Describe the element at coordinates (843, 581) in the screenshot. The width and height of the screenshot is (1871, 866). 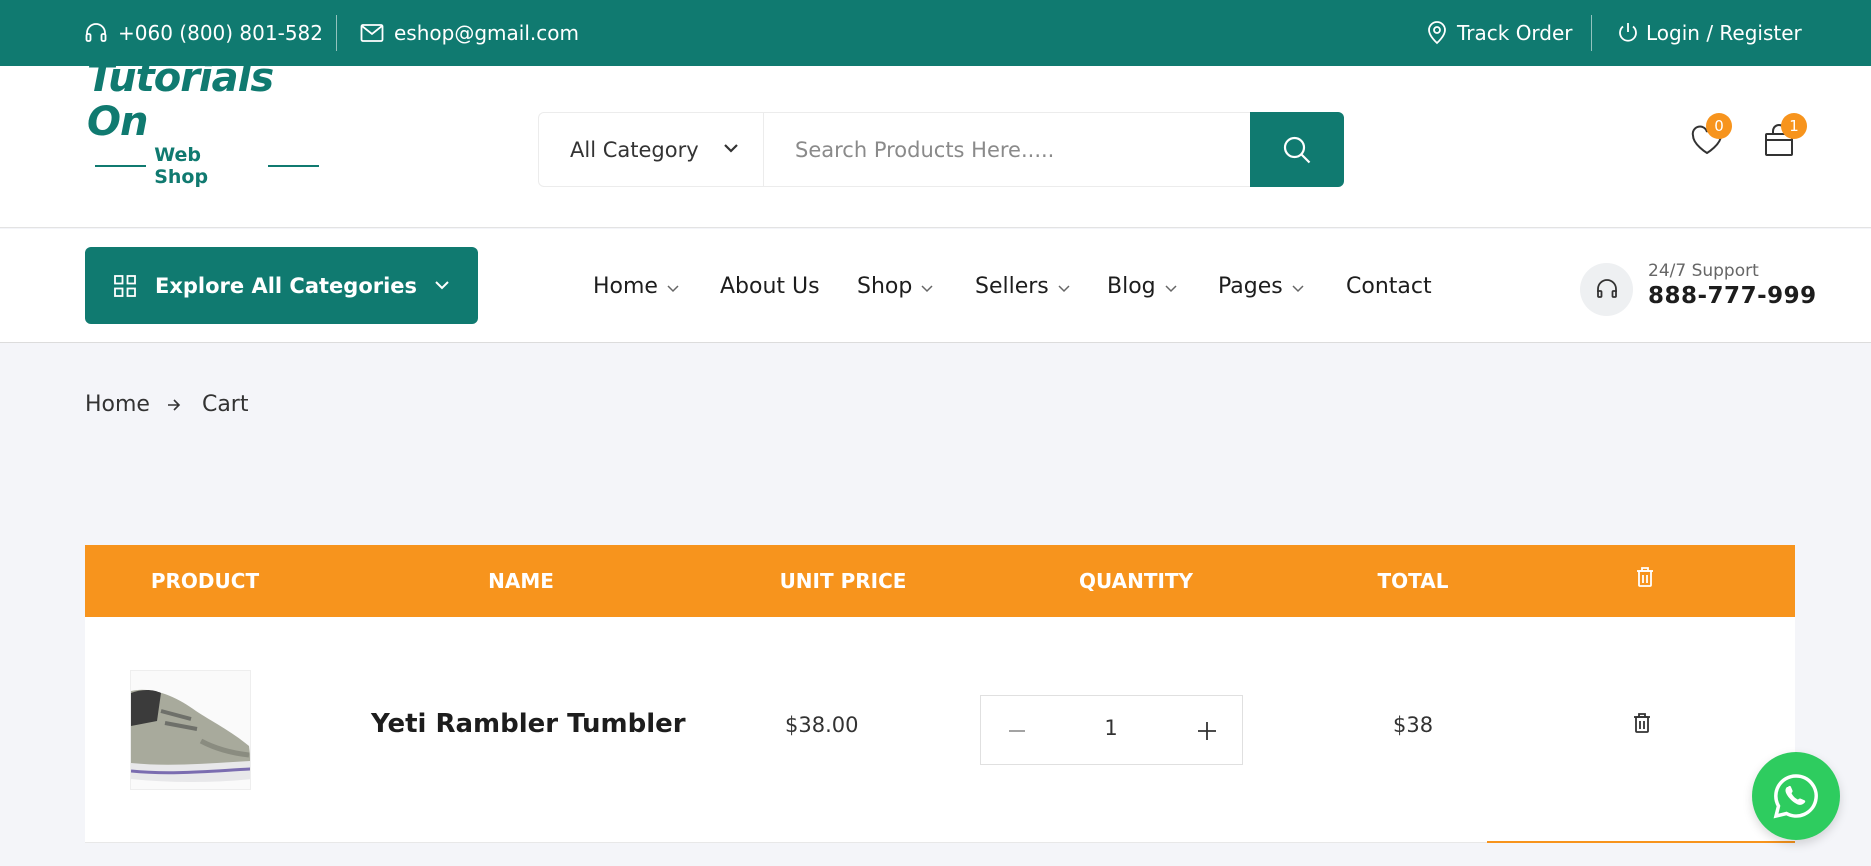
I see `col-header-unit-price: UNIT PRICE` at that location.